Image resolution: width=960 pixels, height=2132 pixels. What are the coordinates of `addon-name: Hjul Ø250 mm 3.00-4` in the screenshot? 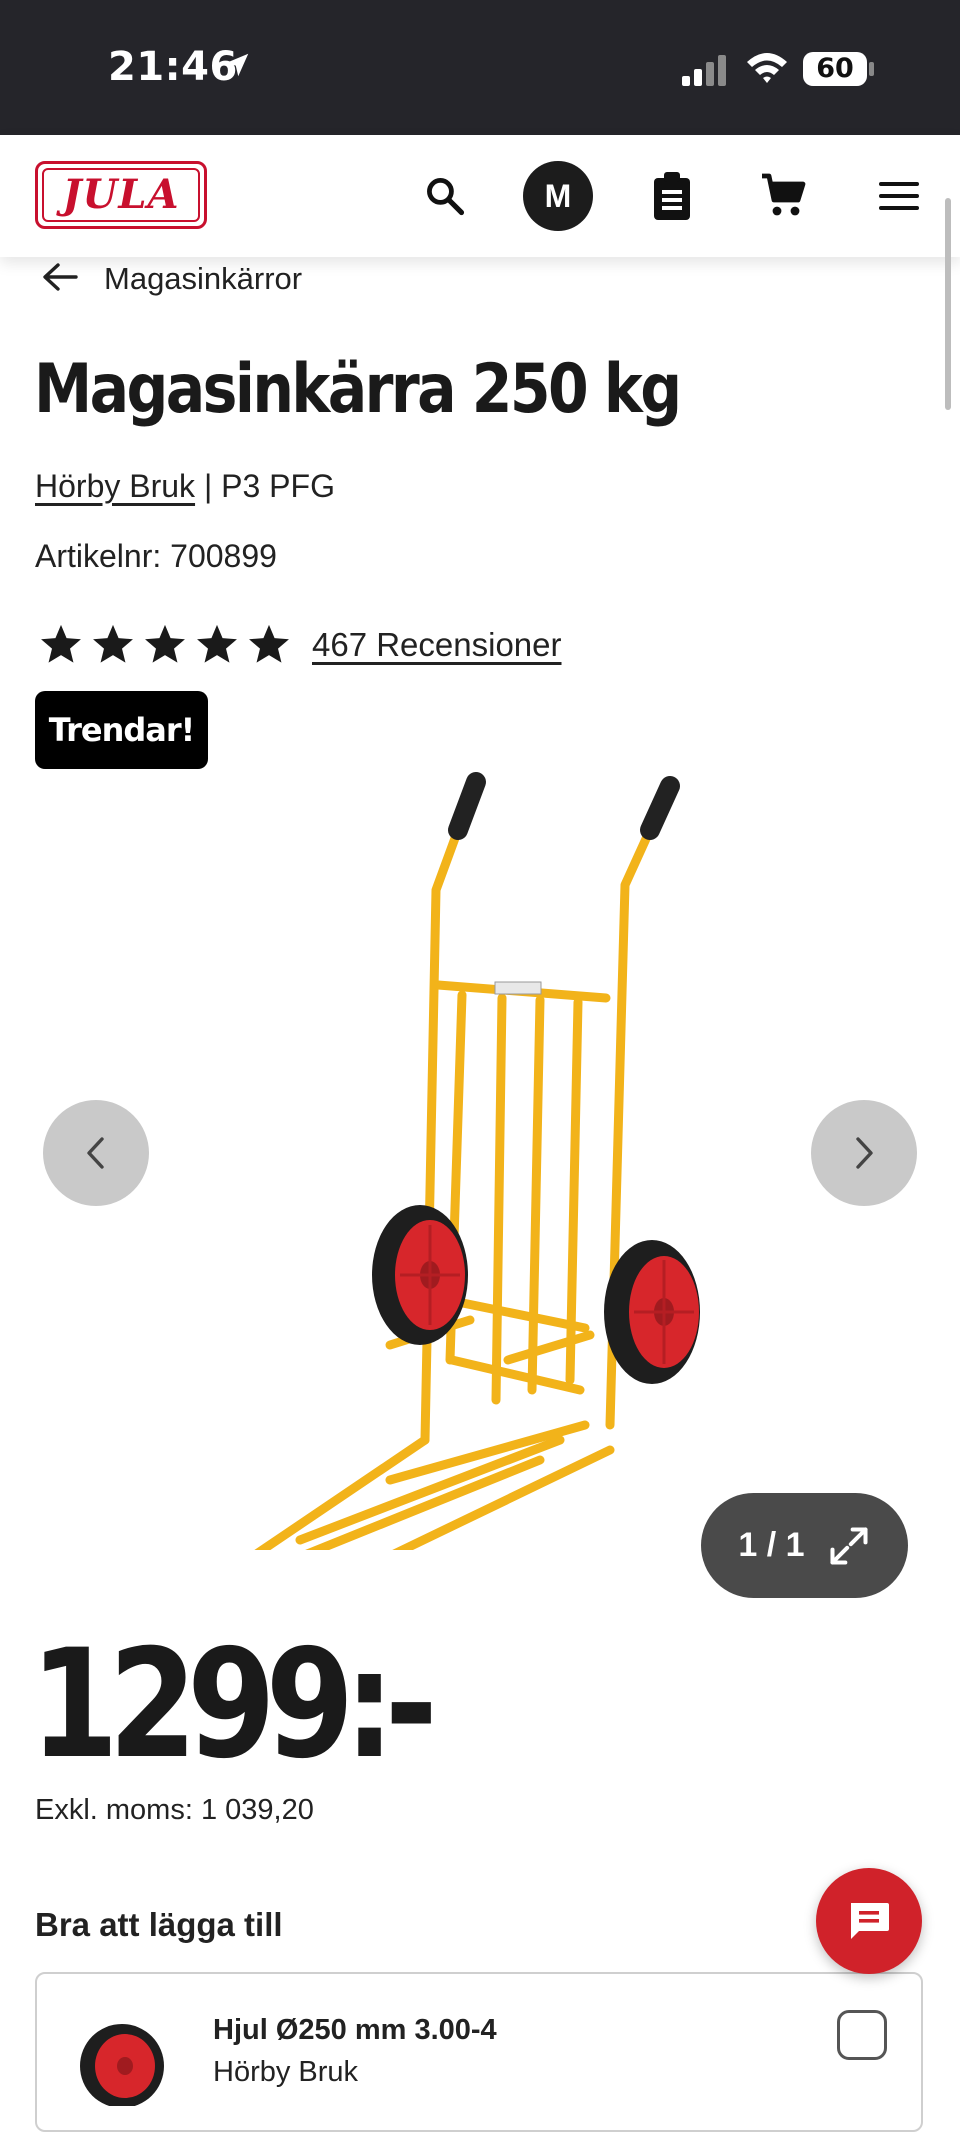 It's located at (355, 2030).